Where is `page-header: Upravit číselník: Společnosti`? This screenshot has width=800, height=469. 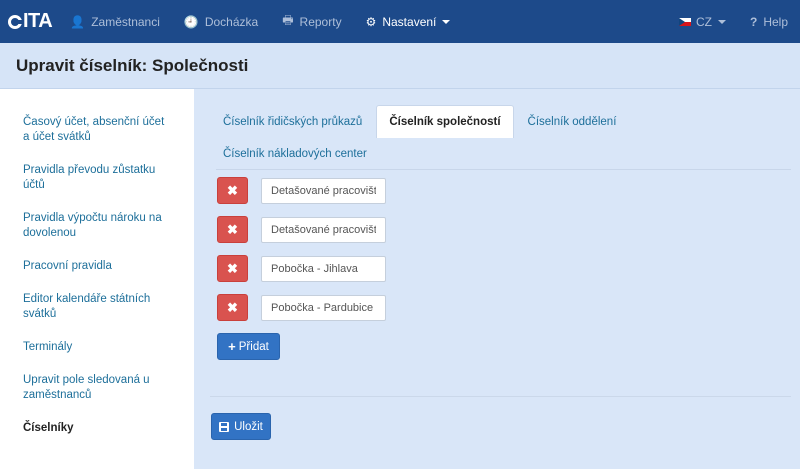
page-header: Upravit číselník: Společnosti is located at coordinates (400, 66).